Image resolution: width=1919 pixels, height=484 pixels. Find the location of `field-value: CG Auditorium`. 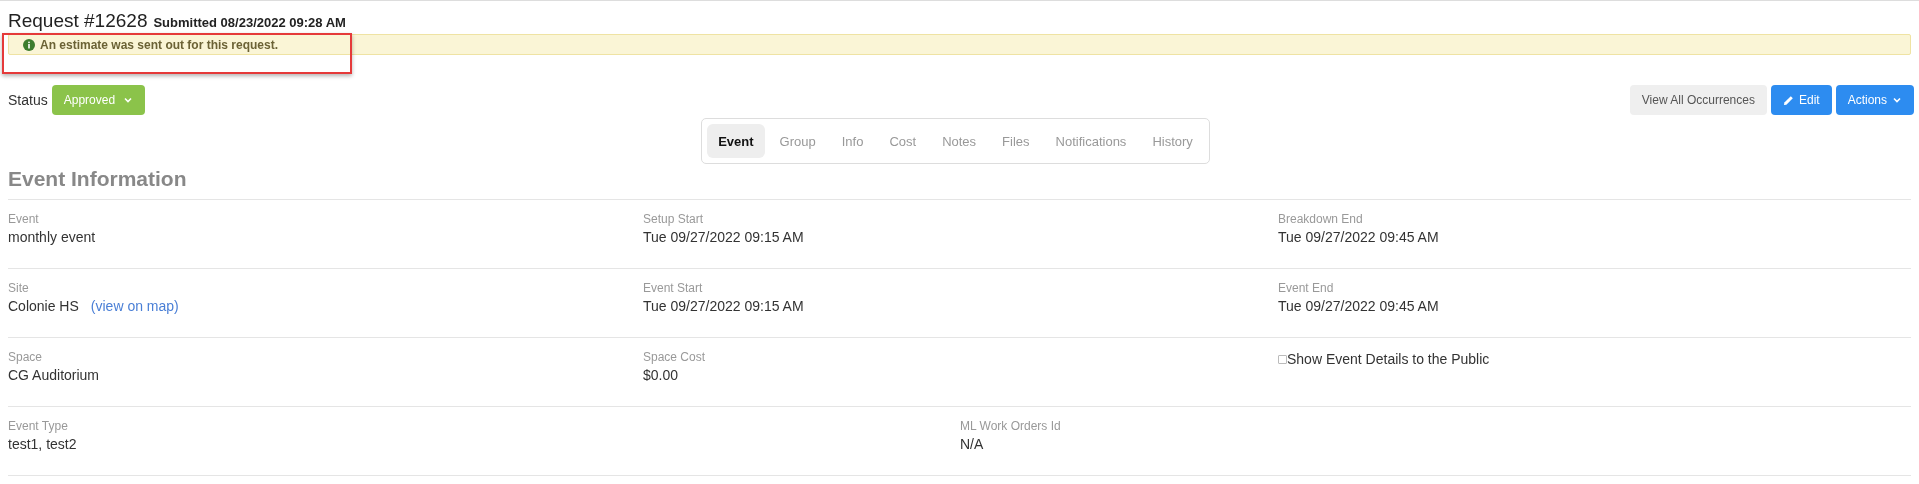

field-value: CG Auditorium is located at coordinates (54, 375).